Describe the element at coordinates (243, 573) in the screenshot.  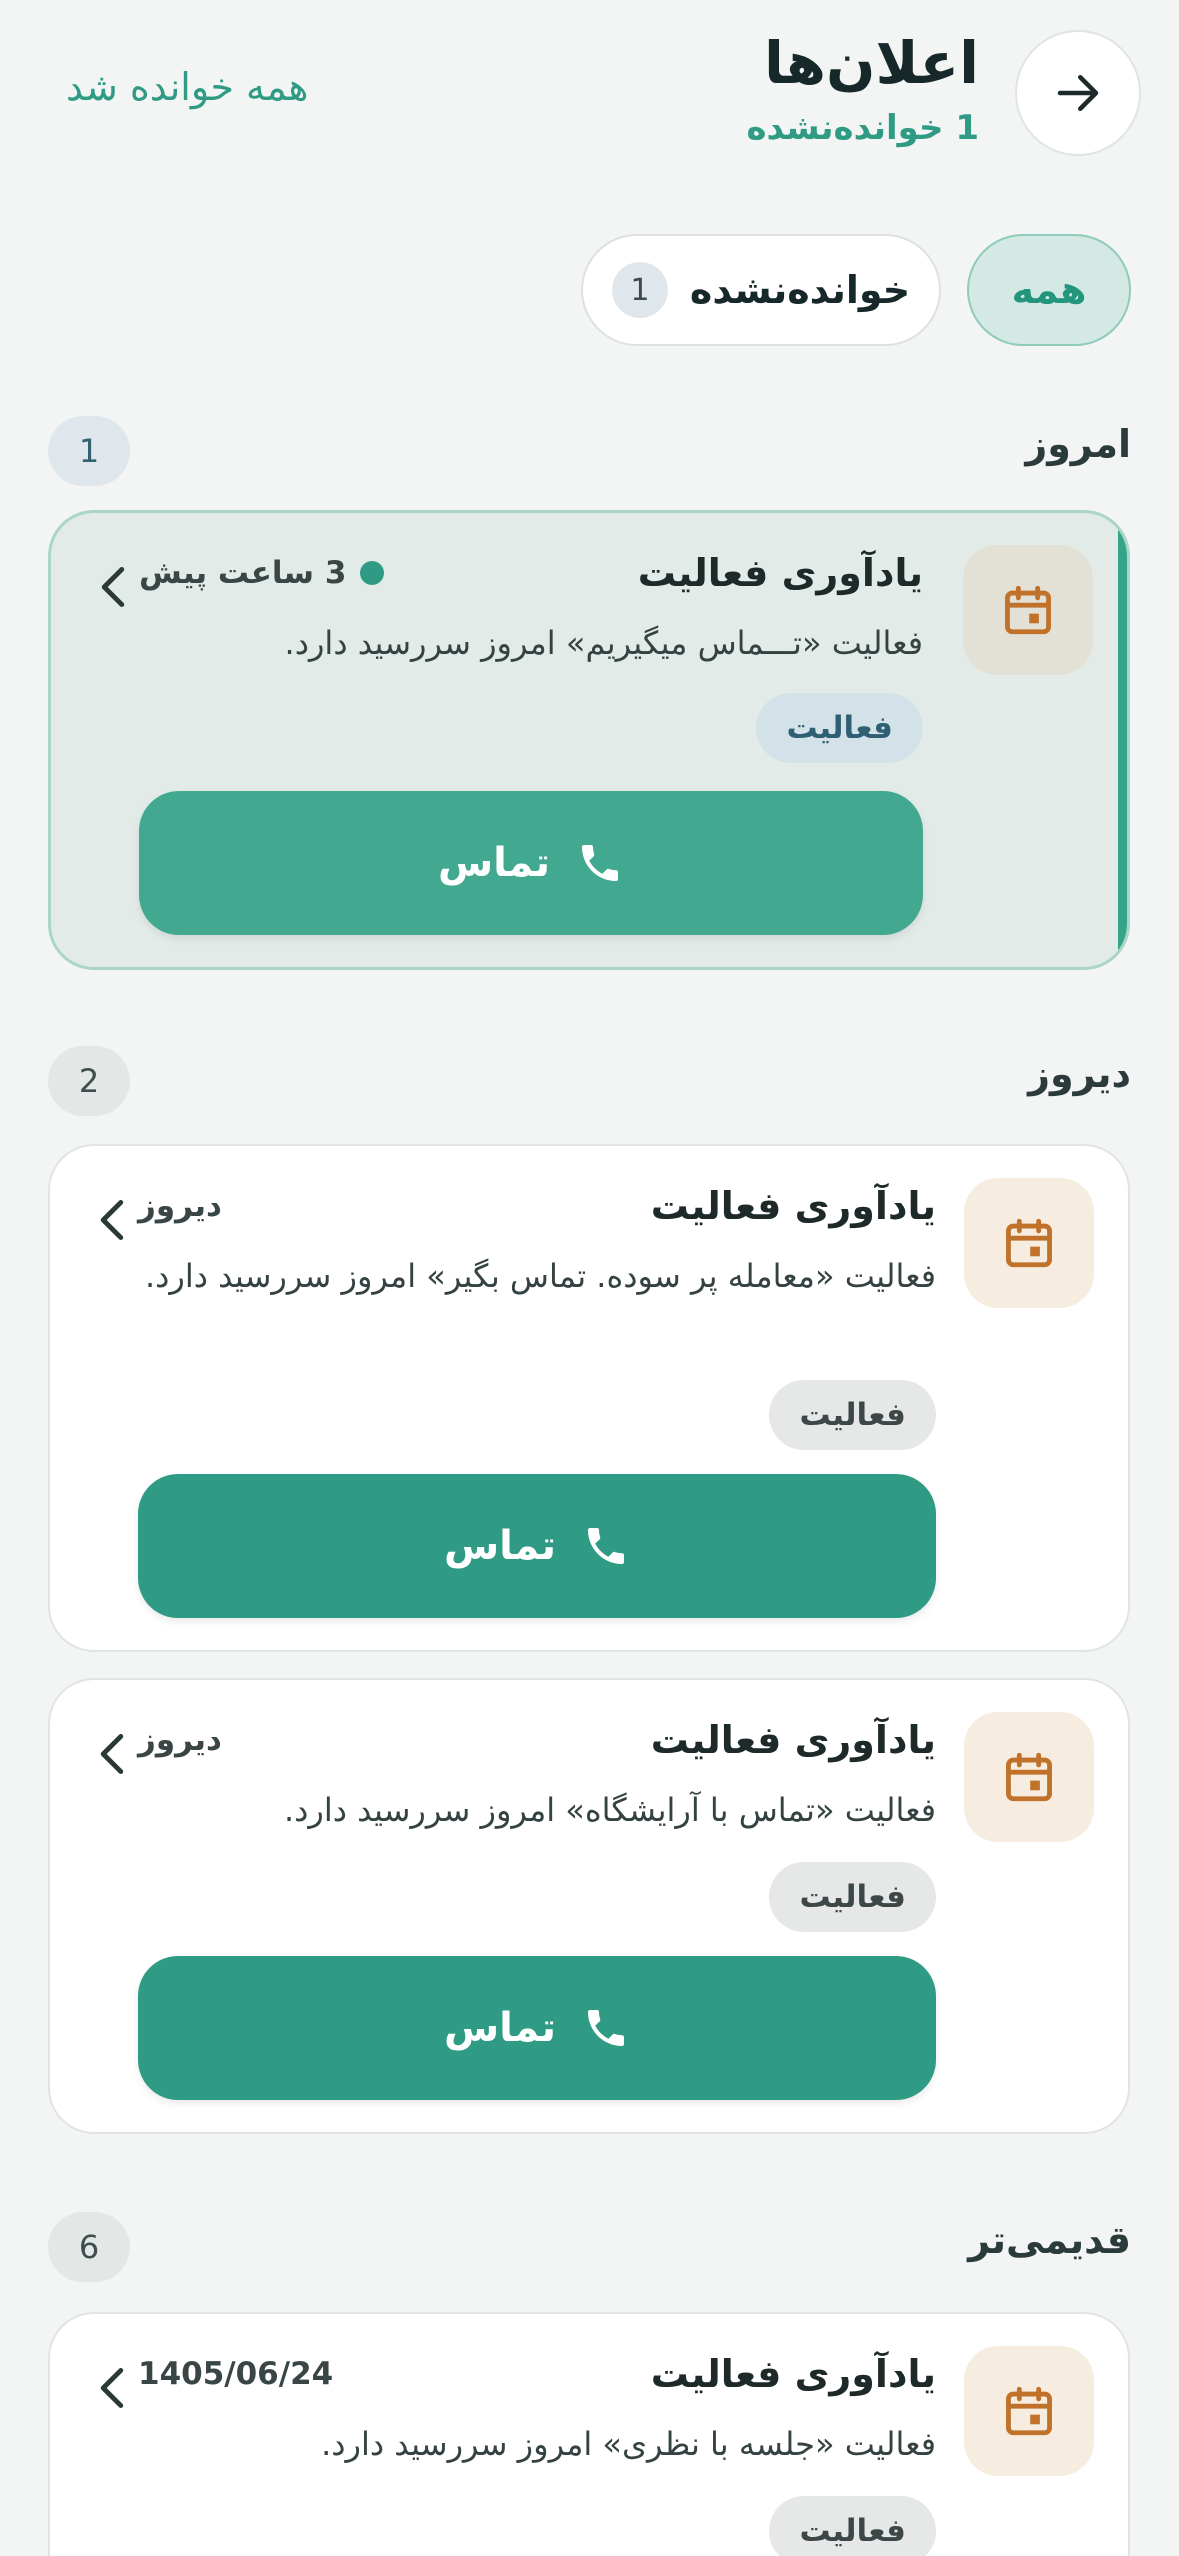
I see `time-label: 3 ساعت پیش` at that location.